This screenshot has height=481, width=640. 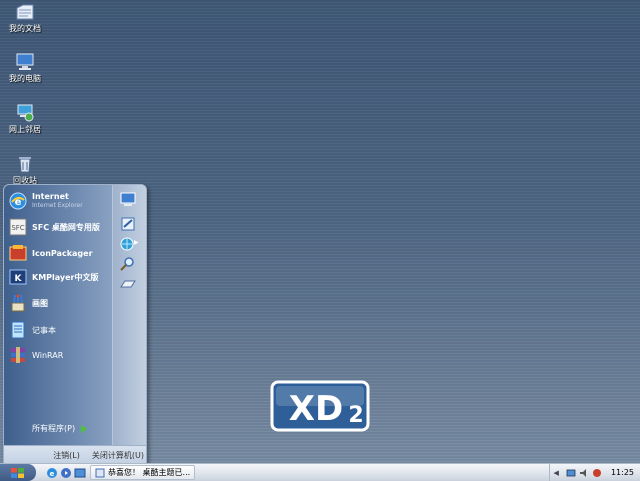 I want to click on window-icon, so click(x=100, y=472).